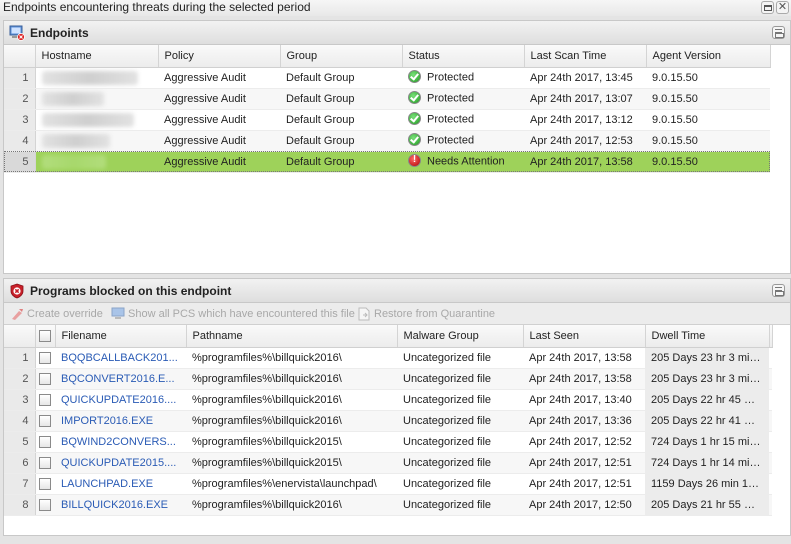 This screenshot has height=544, width=791. Describe the element at coordinates (708, 56) in the screenshot. I see `column-header-agent-version: Agent Version` at that location.